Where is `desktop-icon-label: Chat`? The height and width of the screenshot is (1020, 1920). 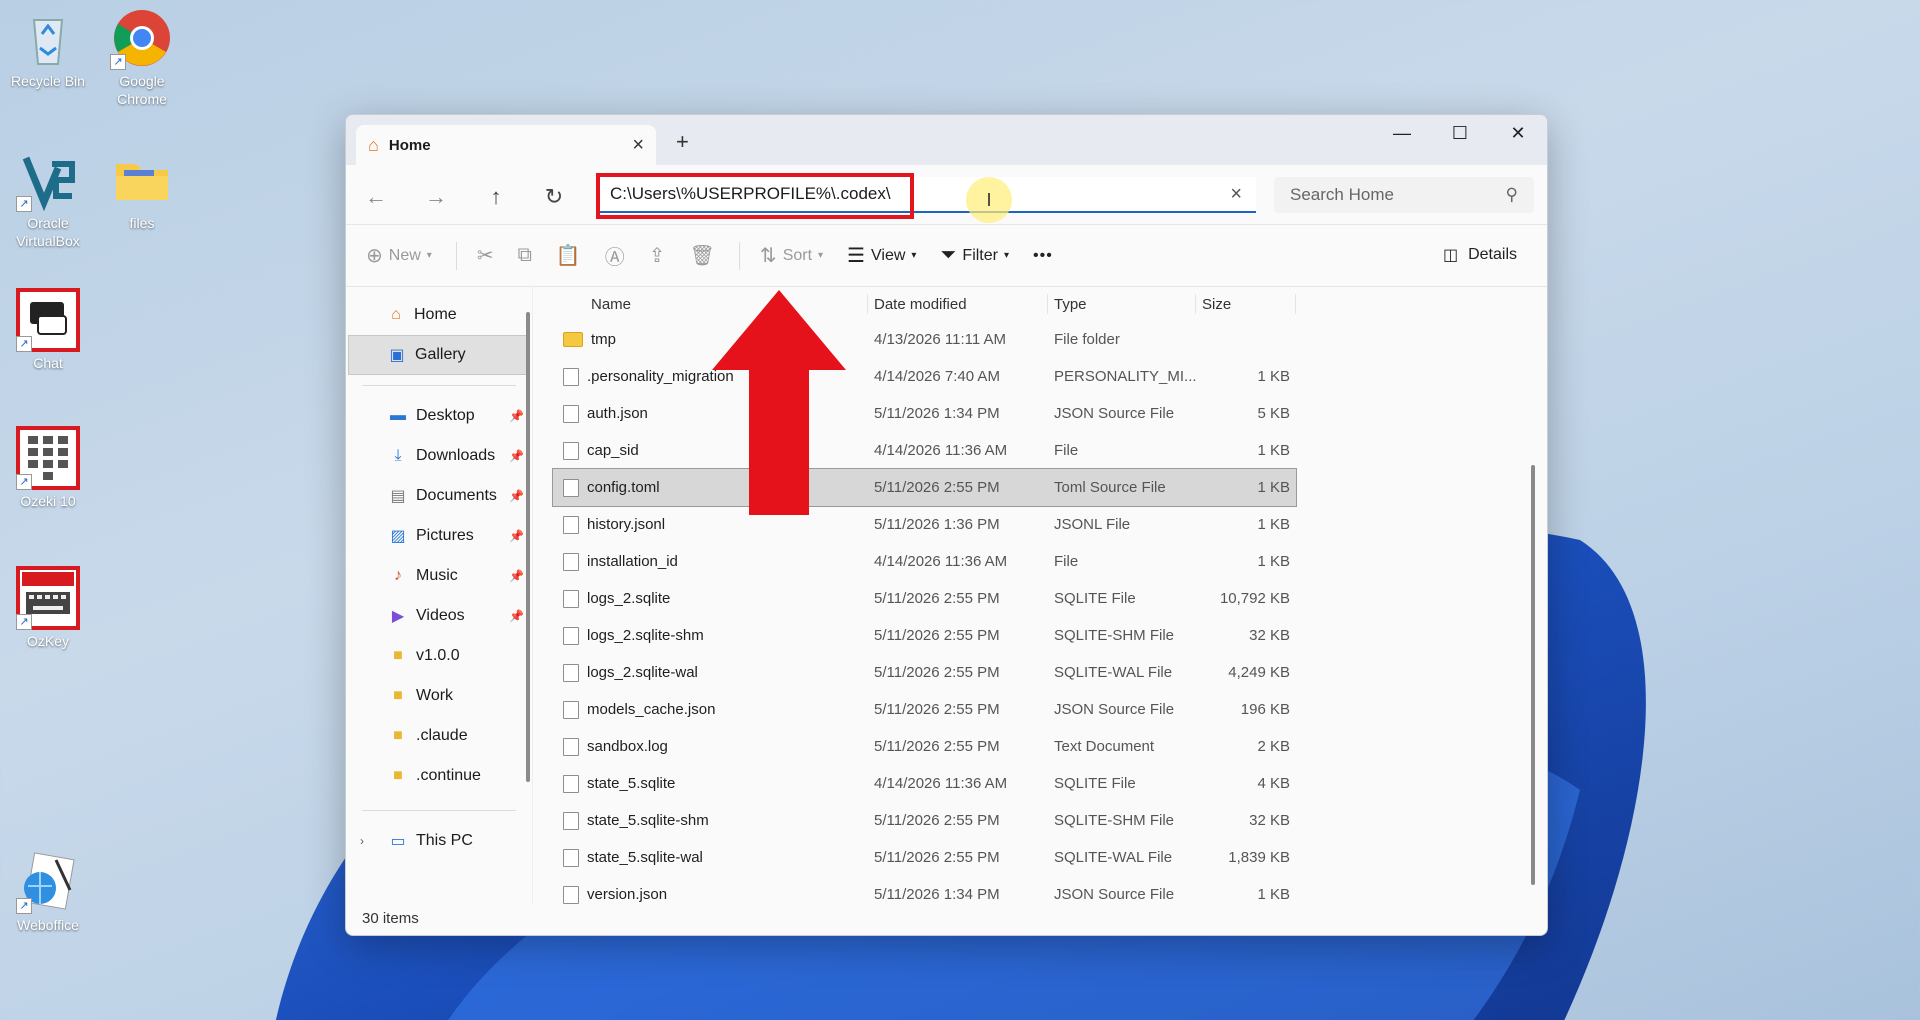
desktop-icon-label: Chat is located at coordinates (48, 363).